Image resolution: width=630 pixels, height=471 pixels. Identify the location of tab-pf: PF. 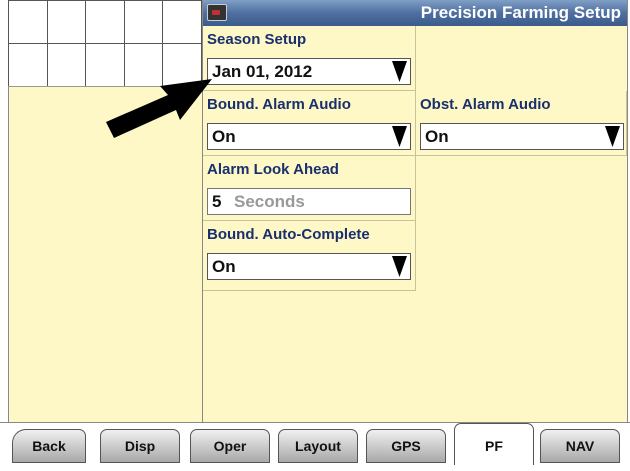
(494, 444).